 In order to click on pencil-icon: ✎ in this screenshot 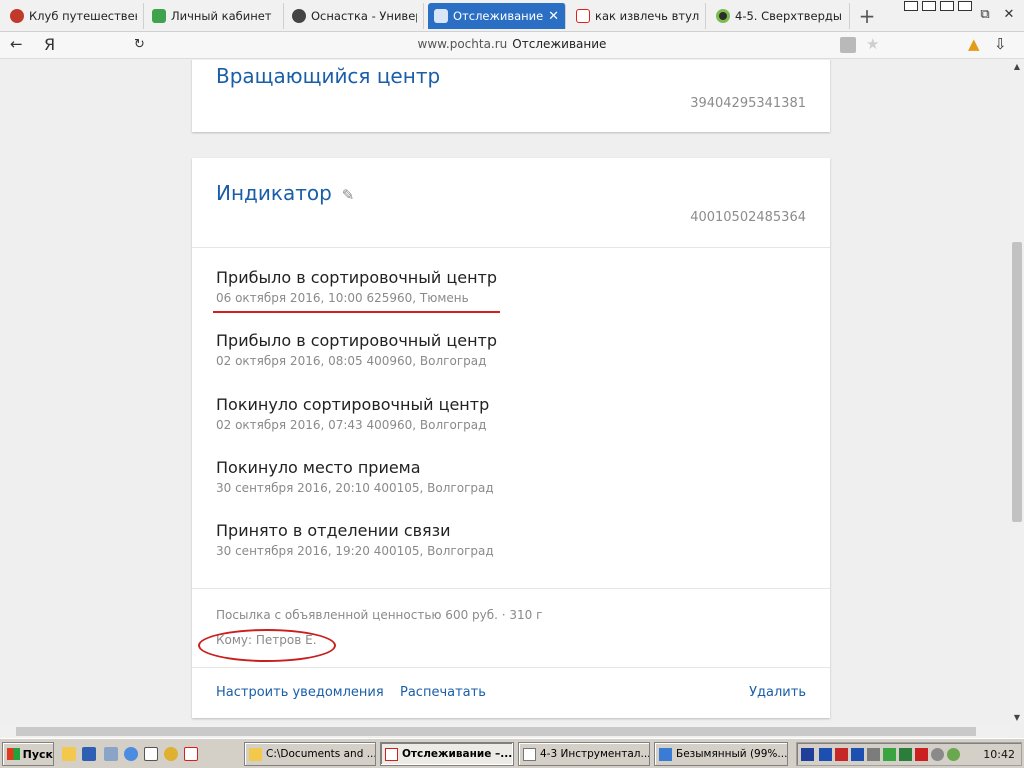, I will do `click(348, 195)`.